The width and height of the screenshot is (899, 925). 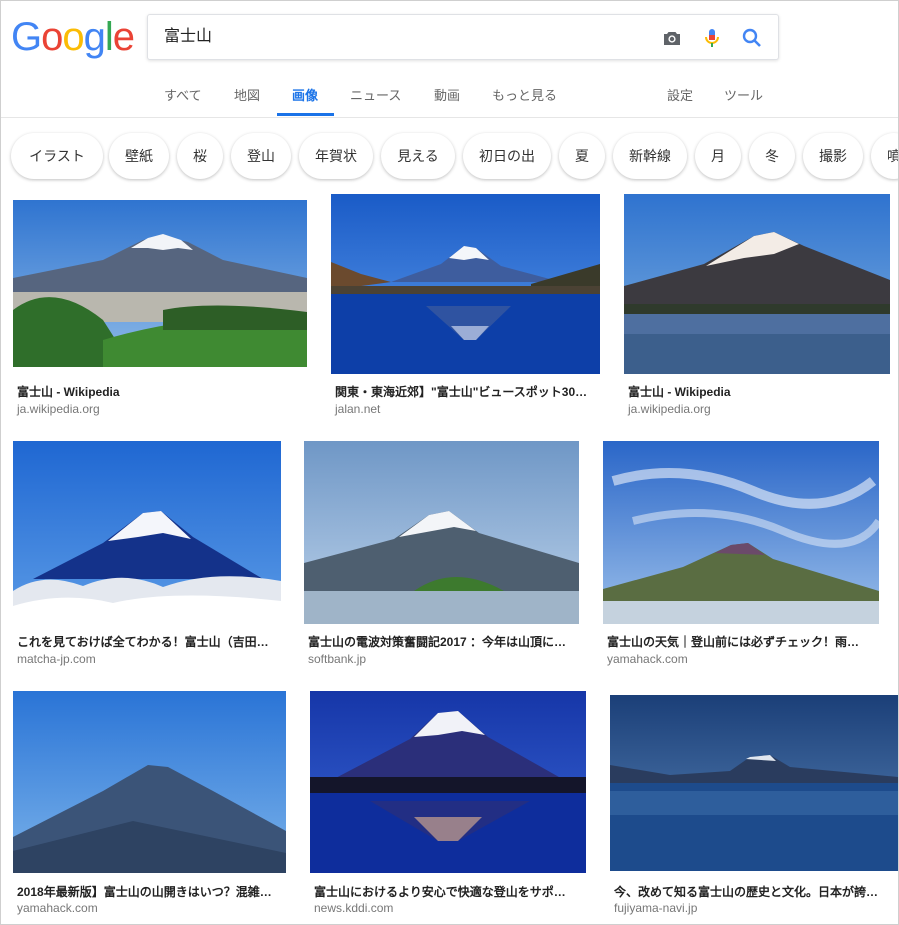 I want to click on result-source: news.kddi.com, so click(x=354, y=908).